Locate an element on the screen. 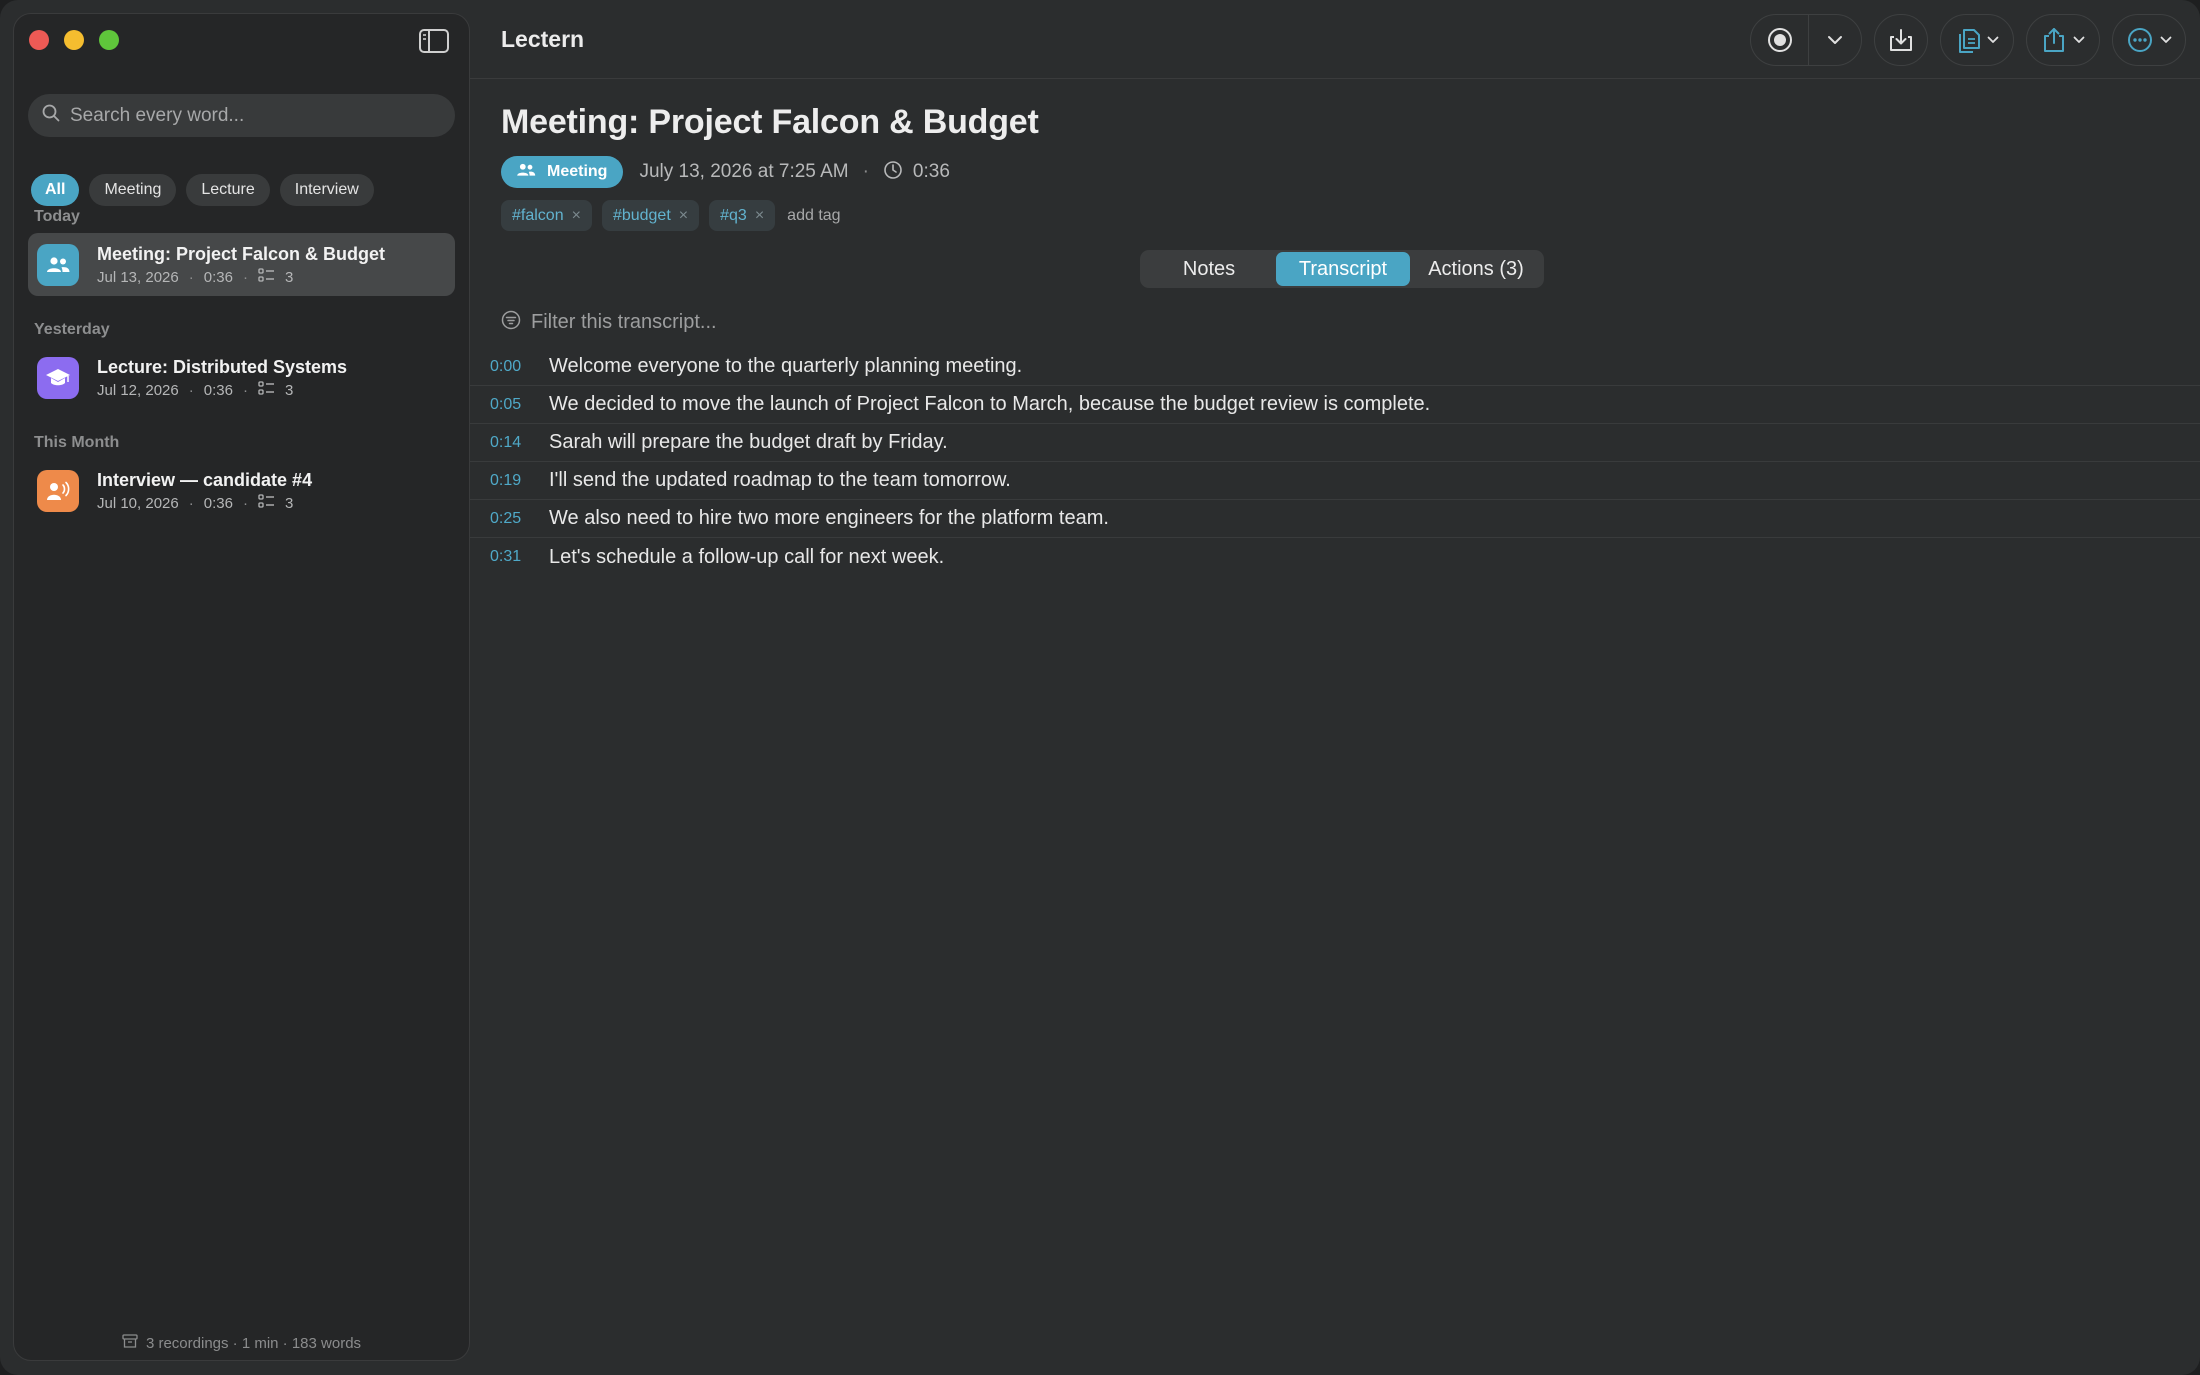 Image resolution: width=2200 pixels, height=1375 pixels. tag-budget: #budget × is located at coordinates (650, 215).